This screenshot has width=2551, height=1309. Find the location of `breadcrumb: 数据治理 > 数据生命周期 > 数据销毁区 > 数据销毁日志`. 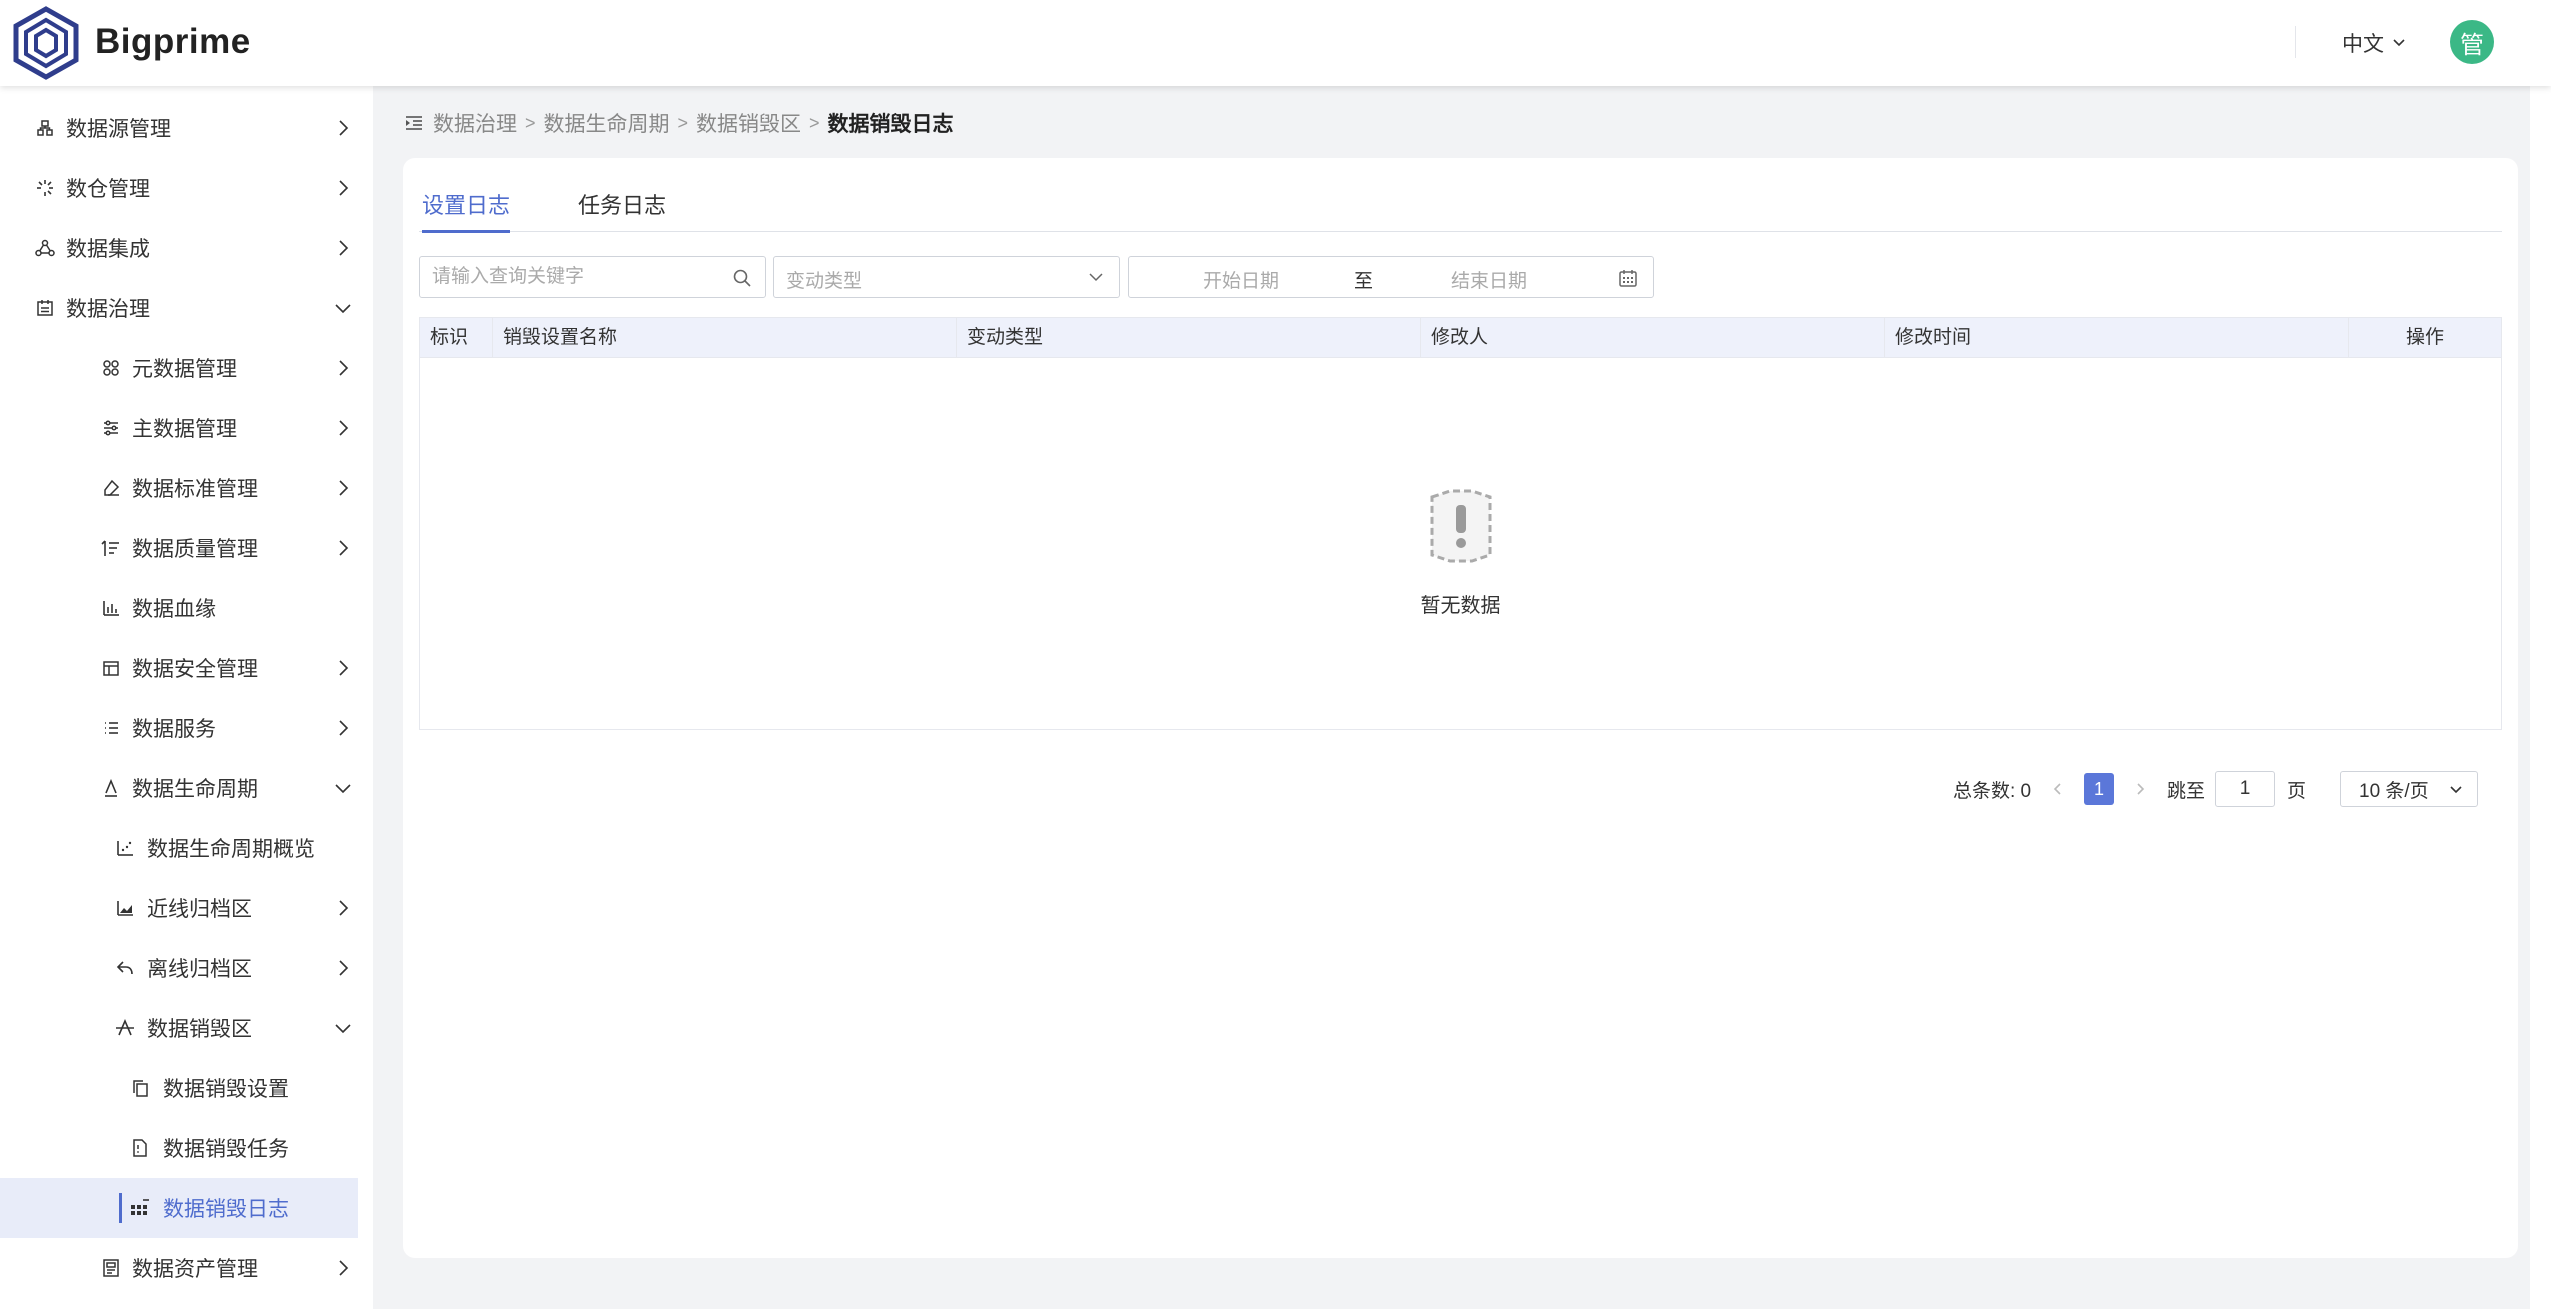

breadcrumb: 数据治理 > 数据生命周期 > 数据销毁区 > 数据销毁日志 is located at coordinates (679, 123).